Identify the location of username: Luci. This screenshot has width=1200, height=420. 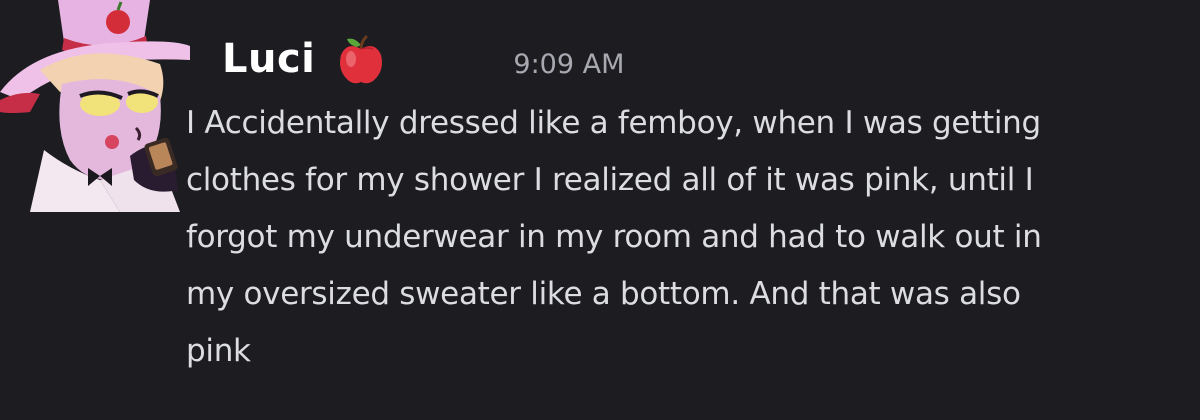
(268, 59).